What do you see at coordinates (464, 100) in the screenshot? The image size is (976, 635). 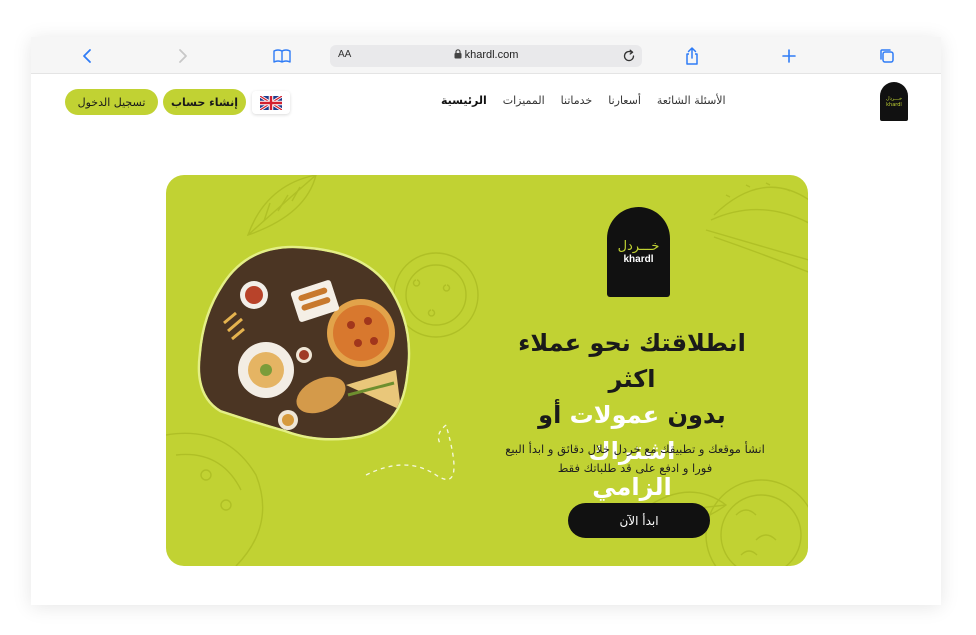 I see `menu-item-home: الرئيسية` at bounding box center [464, 100].